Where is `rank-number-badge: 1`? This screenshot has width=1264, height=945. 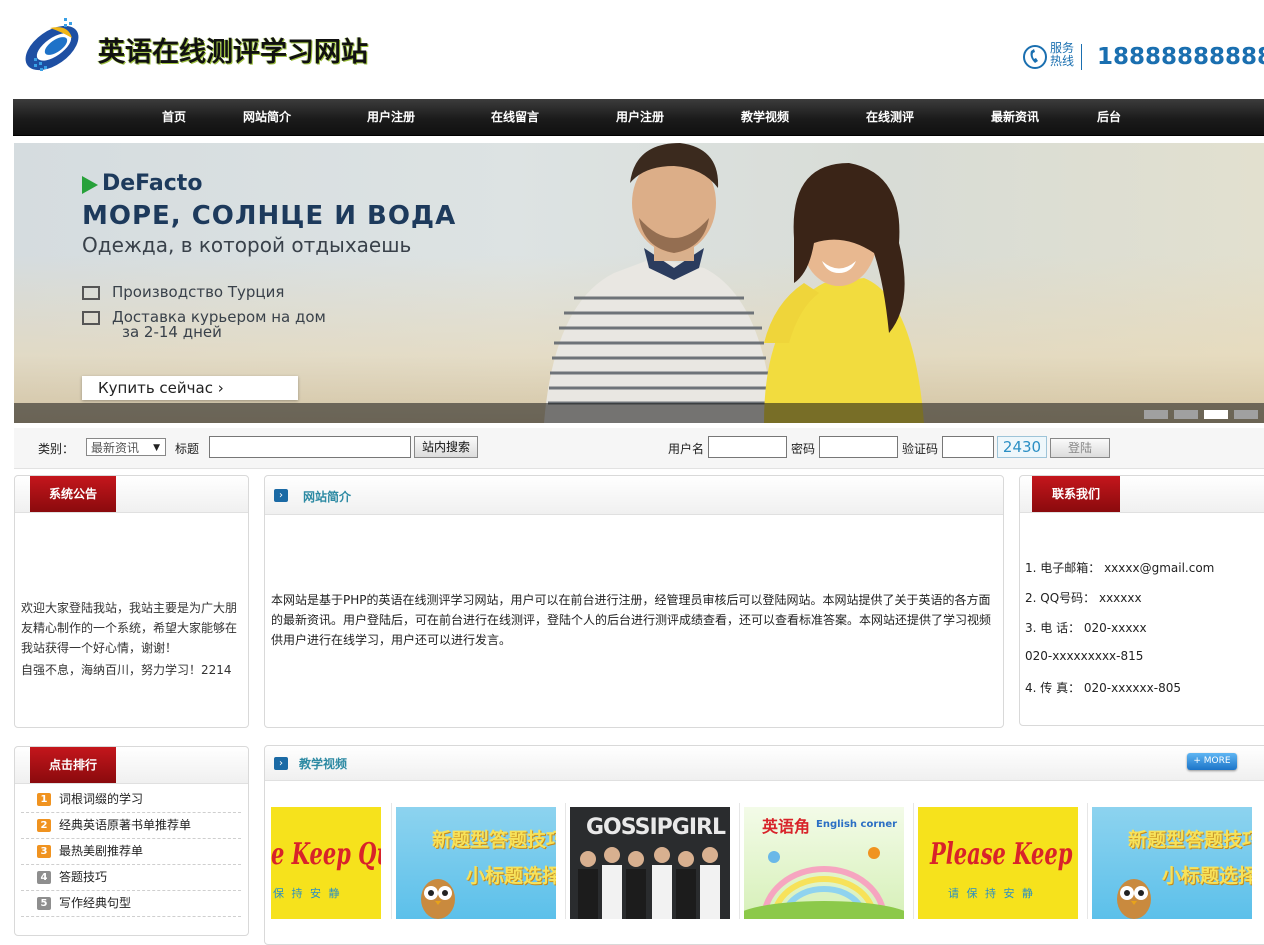
rank-number-badge: 1 is located at coordinates (44, 799).